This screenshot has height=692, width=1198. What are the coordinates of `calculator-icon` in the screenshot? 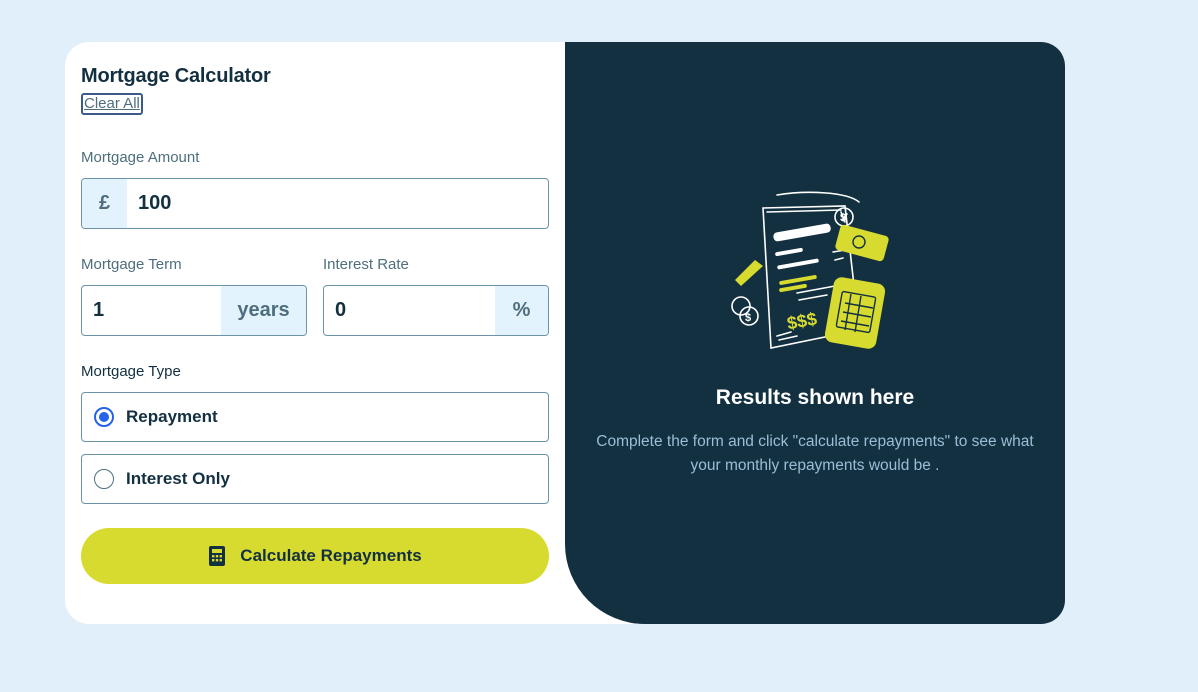 It's located at (217, 556).